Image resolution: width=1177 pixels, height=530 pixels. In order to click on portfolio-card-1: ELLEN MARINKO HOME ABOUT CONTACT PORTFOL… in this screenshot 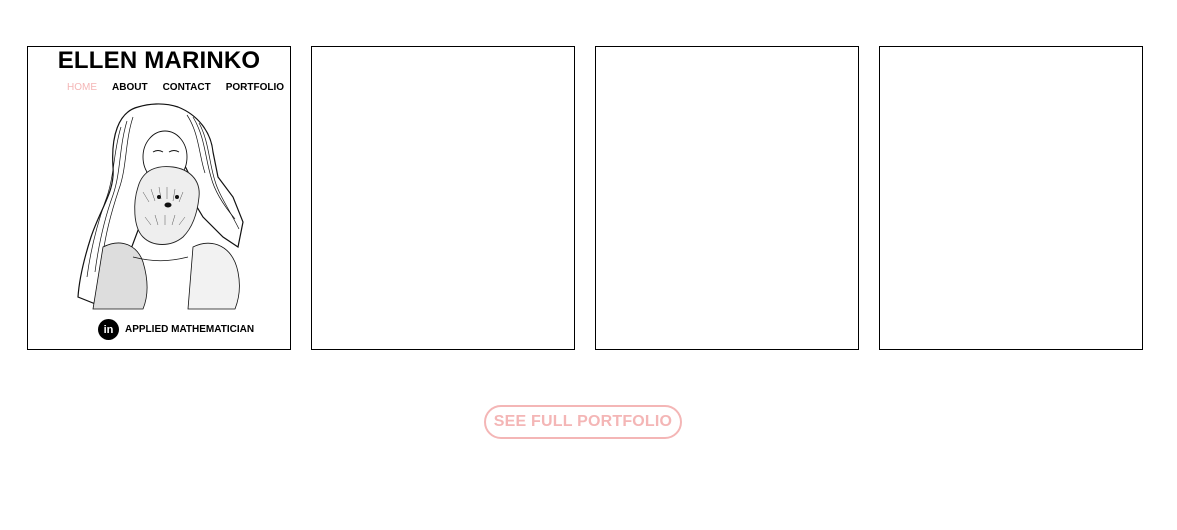, I will do `click(159, 198)`.